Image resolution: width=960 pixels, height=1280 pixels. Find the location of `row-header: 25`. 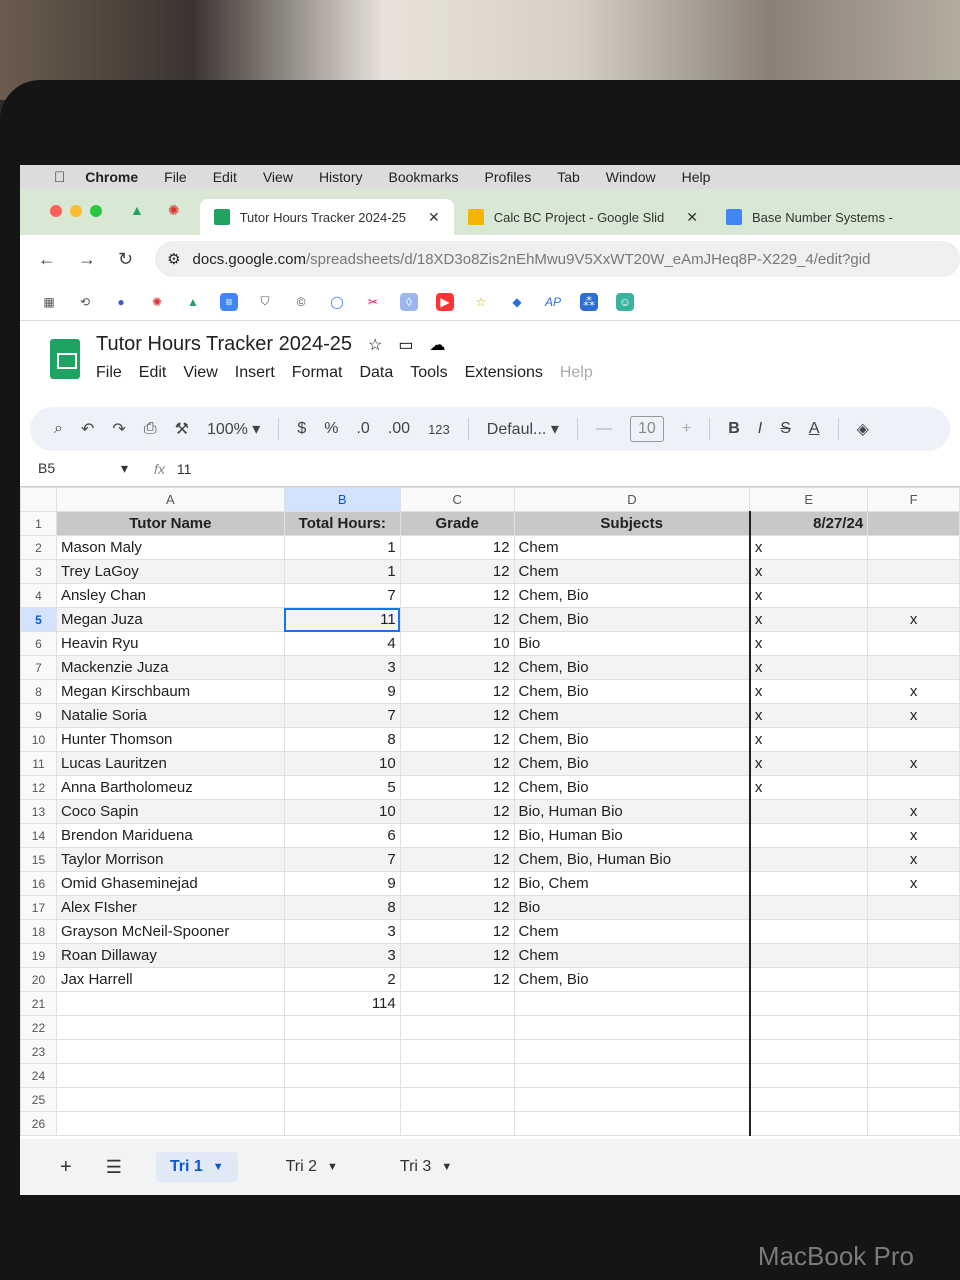

row-header: 25 is located at coordinates (38, 1099).